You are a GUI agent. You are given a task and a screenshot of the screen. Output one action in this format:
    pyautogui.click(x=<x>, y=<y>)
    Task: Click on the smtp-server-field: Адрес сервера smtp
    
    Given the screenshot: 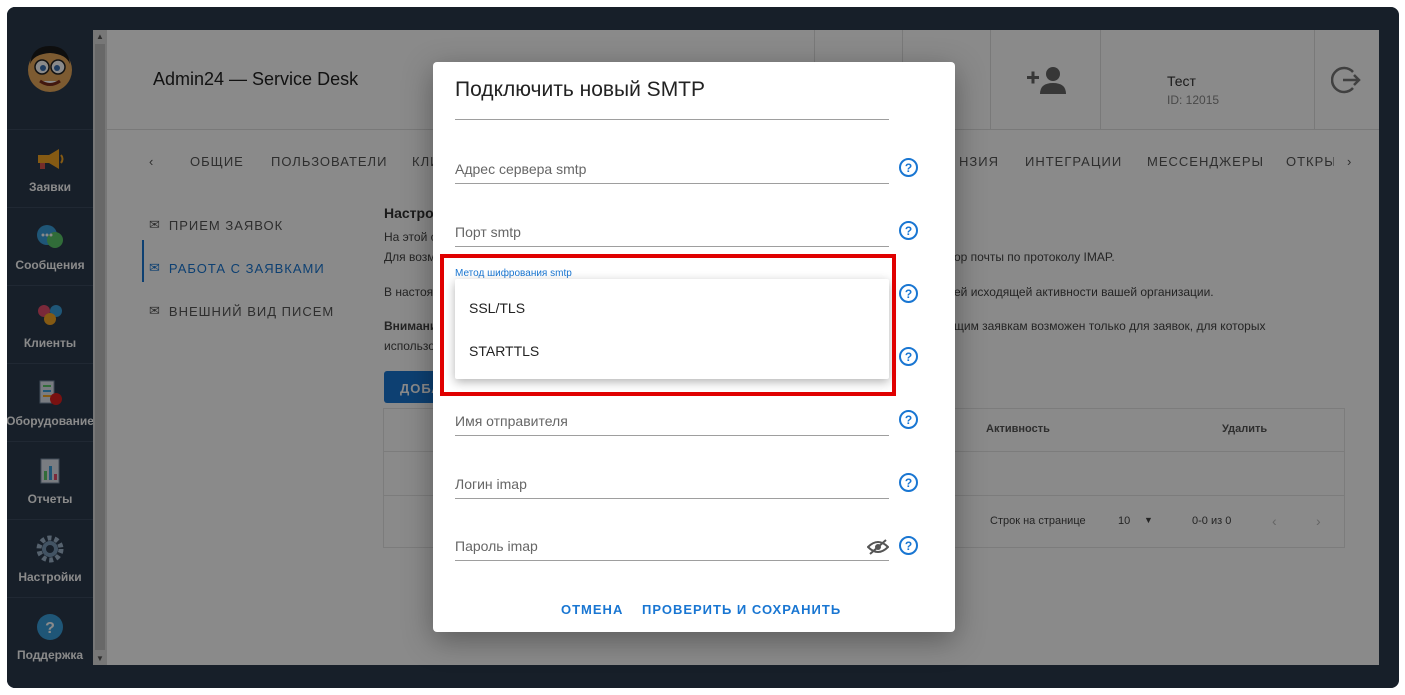 What is the action you would take?
    pyautogui.click(x=672, y=169)
    